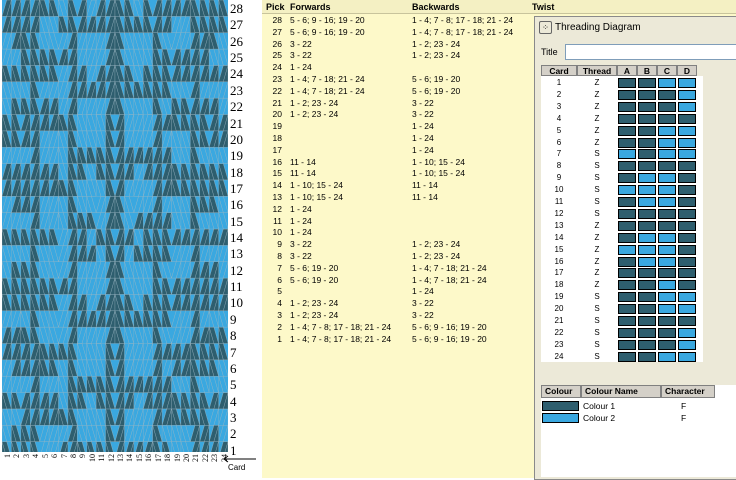  I want to click on card-number-cell: 9, so click(559, 178).